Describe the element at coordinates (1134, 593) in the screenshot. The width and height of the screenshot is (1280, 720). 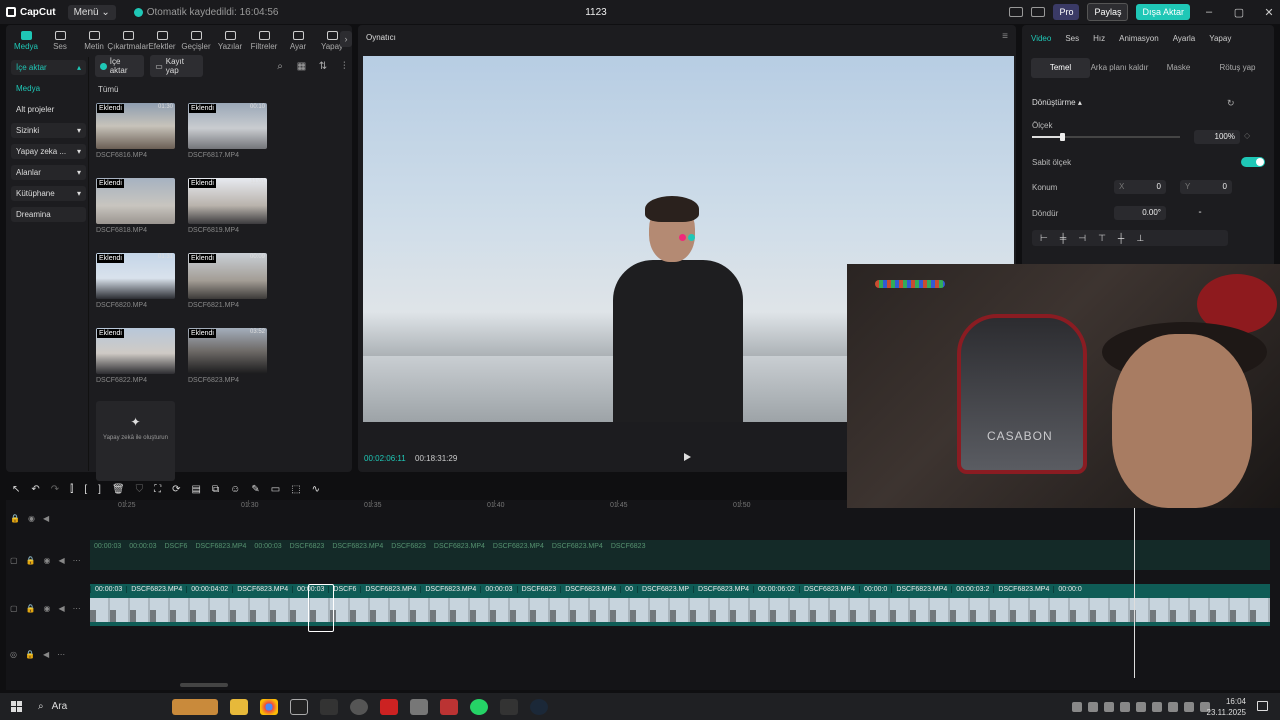
I see `playhead` at that location.